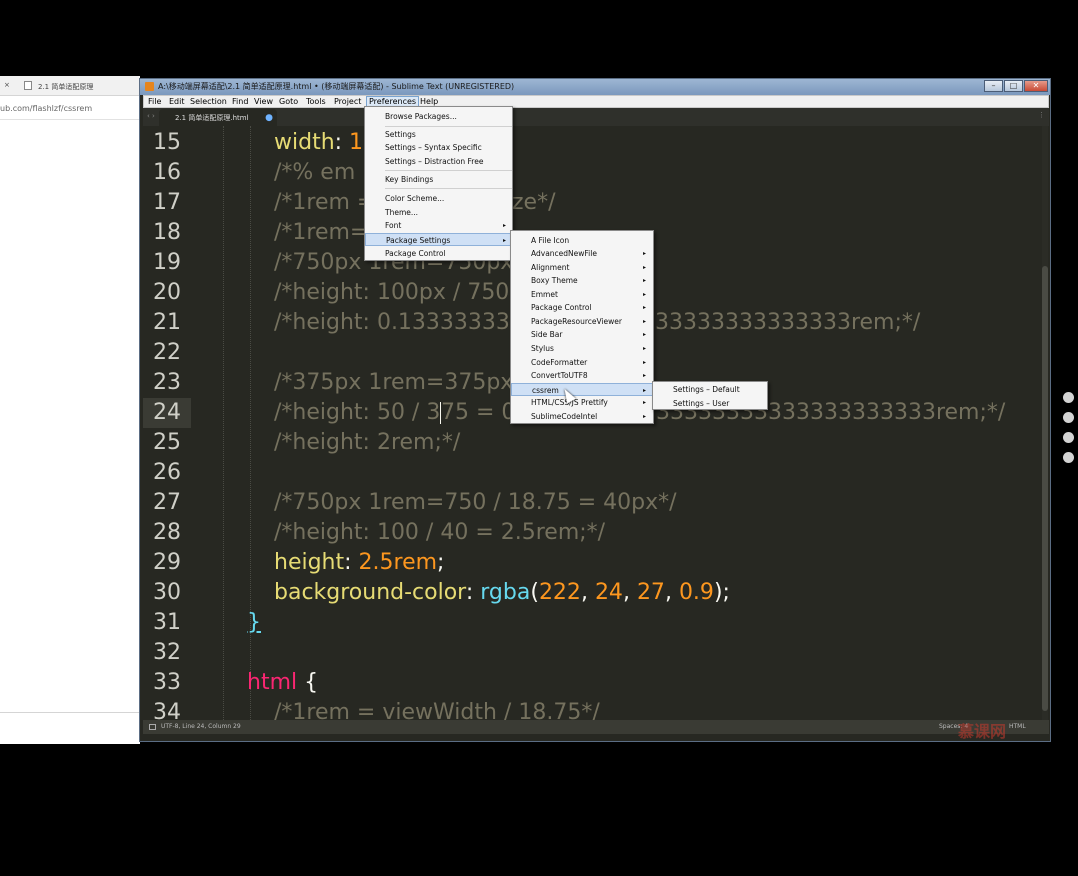 This screenshot has width=1078, height=876. Describe the element at coordinates (167, 322) in the screenshot. I see `line-number: 21` at that location.